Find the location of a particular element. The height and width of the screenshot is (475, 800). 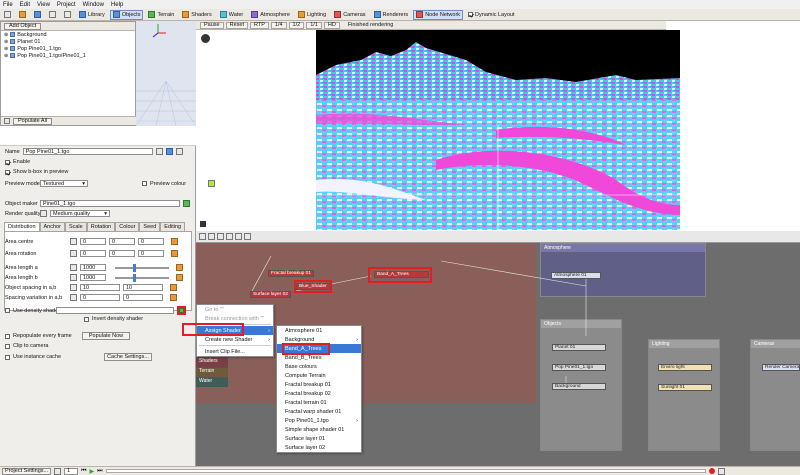

settings-icon is located at coordinates (58, 471).